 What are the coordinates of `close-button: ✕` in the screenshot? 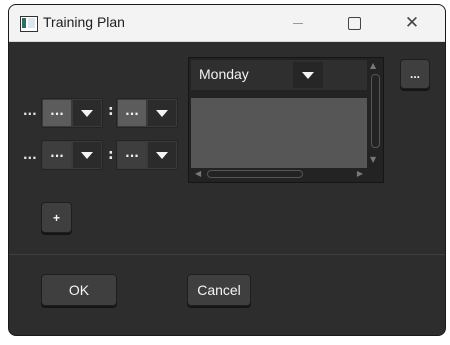 It's located at (412, 23).